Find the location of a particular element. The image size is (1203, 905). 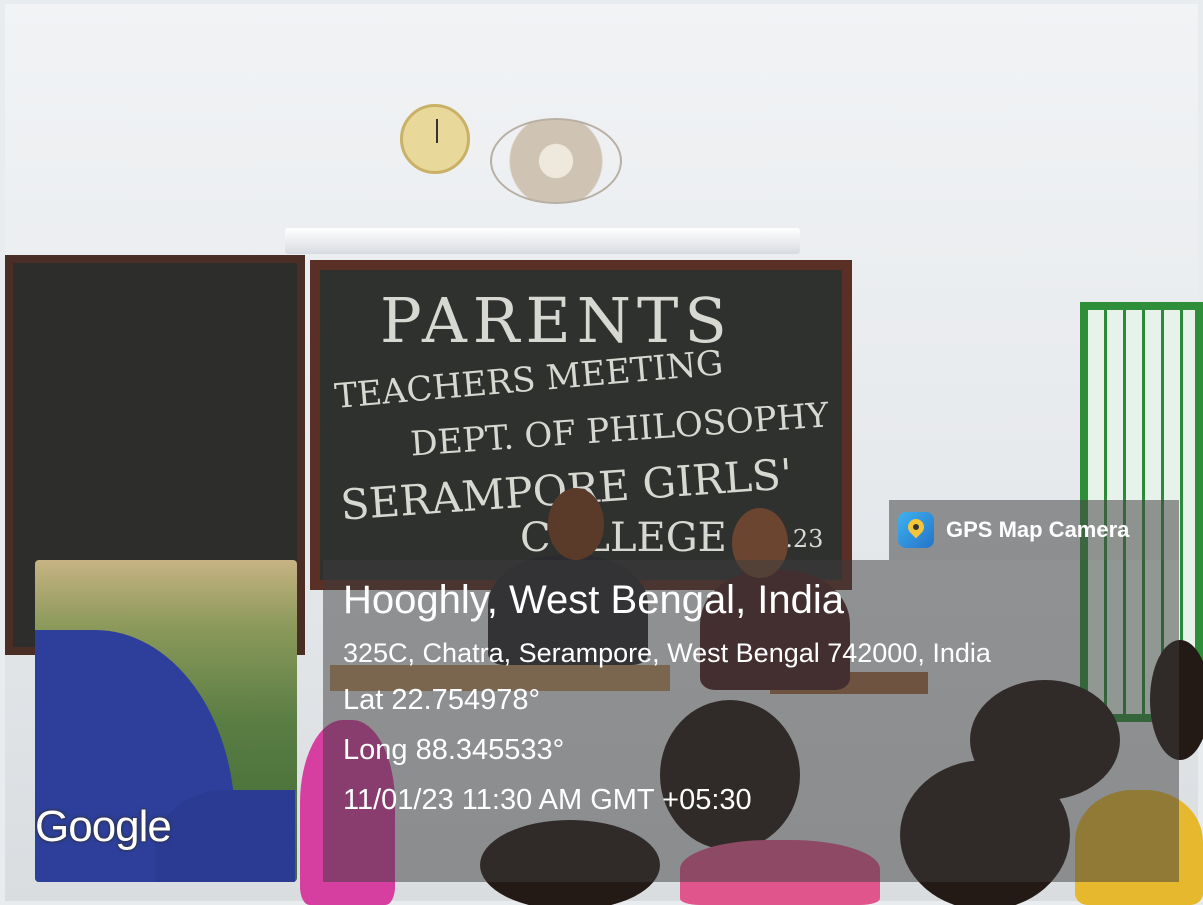

man-head is located at coordinates (576, 524).